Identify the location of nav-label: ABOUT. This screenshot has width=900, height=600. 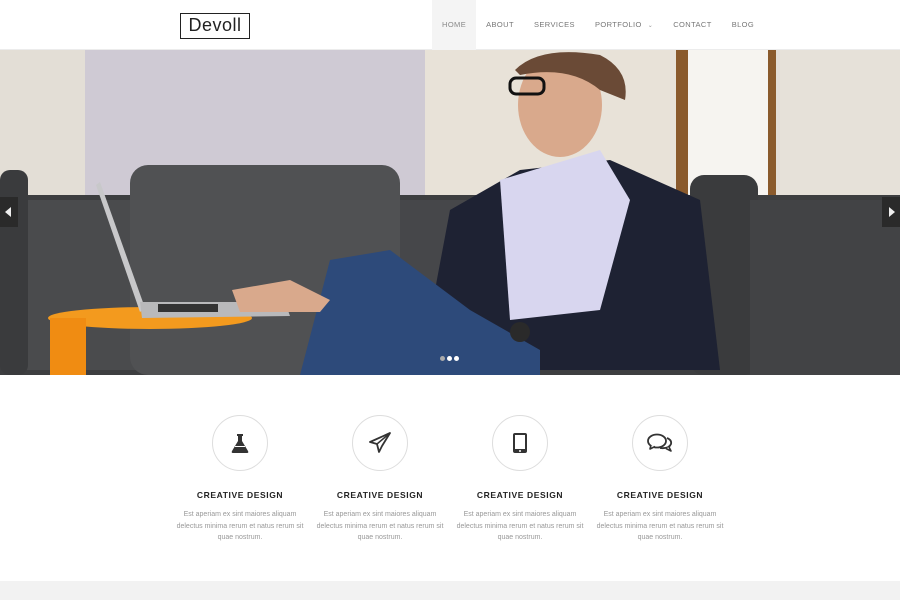
(500, 24).